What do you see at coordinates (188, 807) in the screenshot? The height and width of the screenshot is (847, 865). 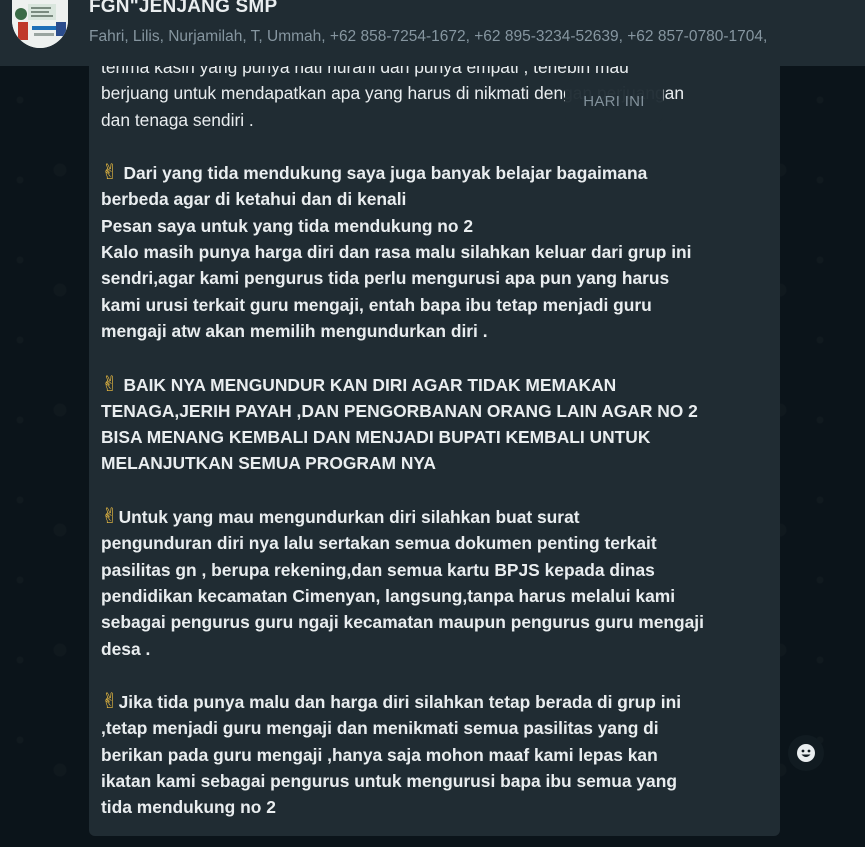 I see `message-line: tida mendukung no 2` at bounding box center [188, 807].